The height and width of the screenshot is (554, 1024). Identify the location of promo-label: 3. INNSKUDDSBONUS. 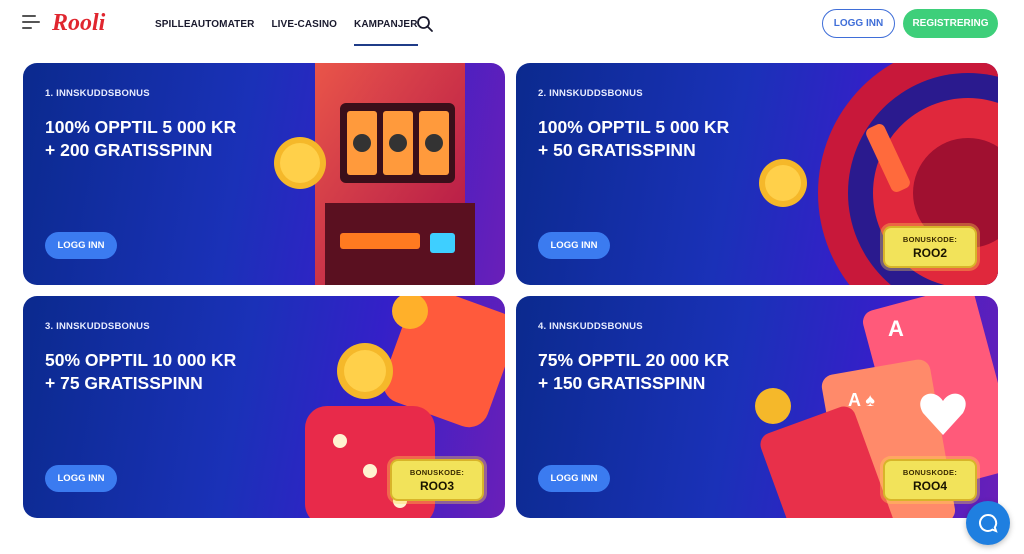
(97, 326).